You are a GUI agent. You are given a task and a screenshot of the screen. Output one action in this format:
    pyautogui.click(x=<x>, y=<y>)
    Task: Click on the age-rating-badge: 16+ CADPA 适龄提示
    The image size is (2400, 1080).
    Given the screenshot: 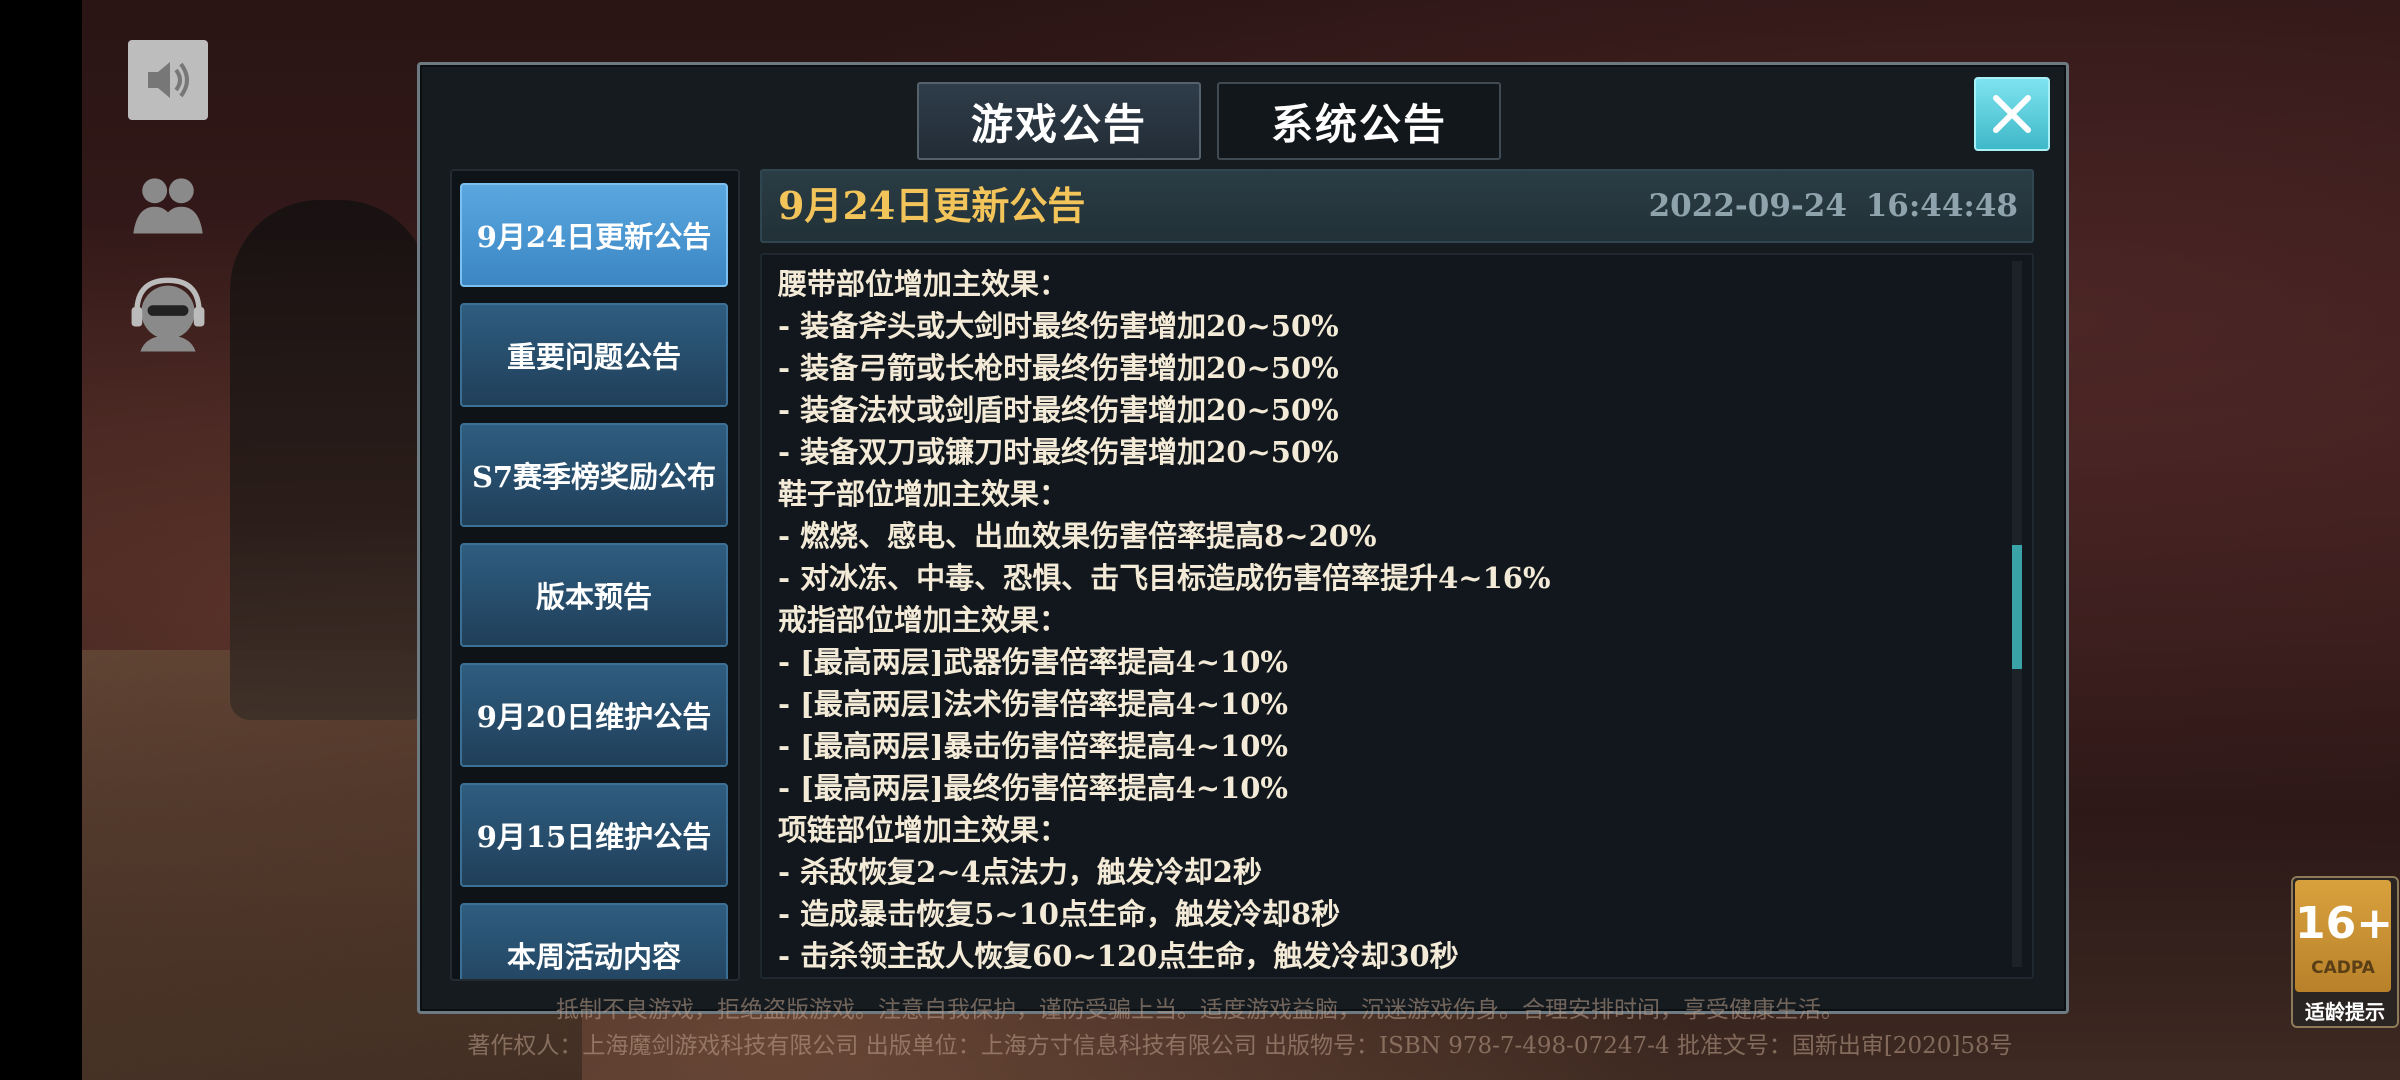 What is the action you would take?
    pyautogui.click(x=2345, y=952)
    